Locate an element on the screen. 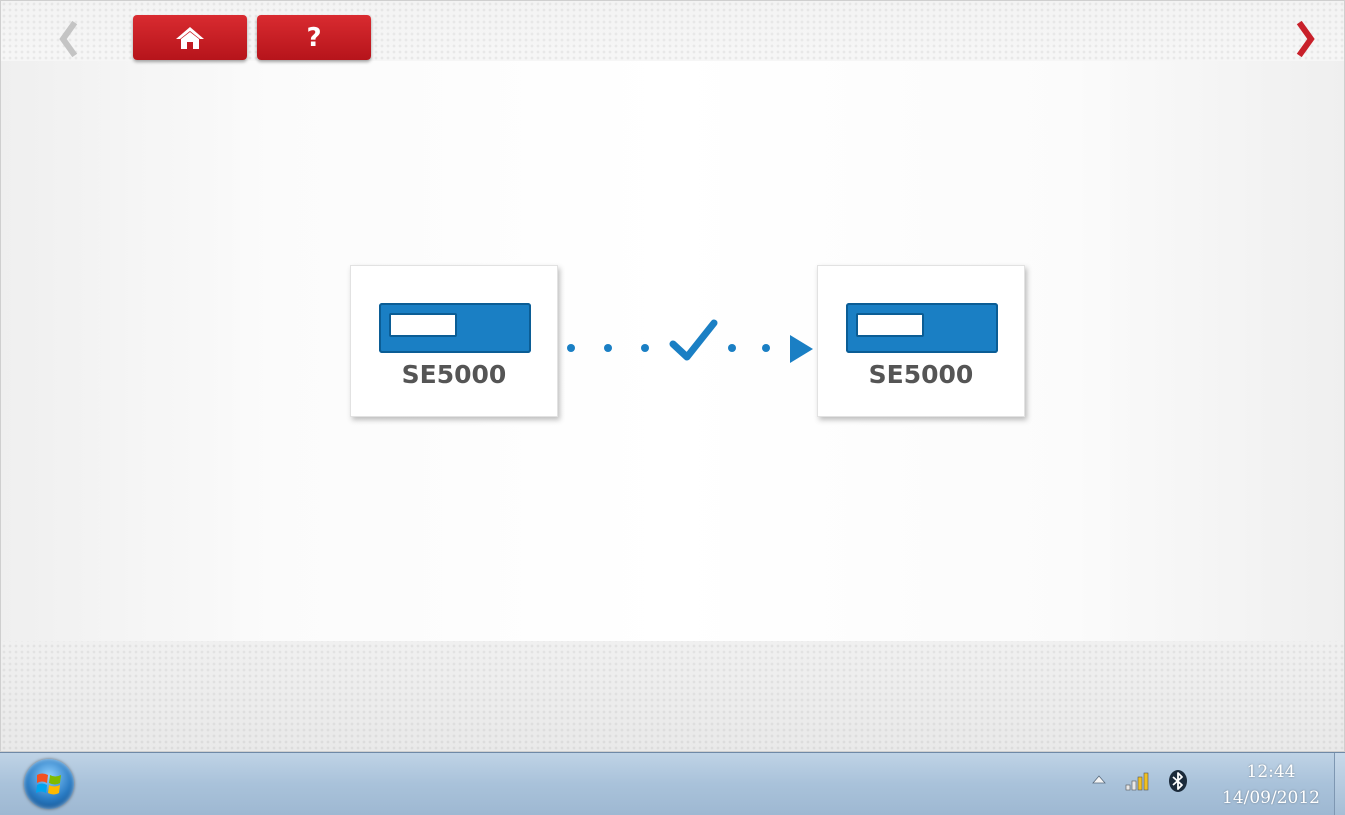 Image resolution: width=1345 pixels, height=815 pixels. back-button is located at coordinates (68, 39).